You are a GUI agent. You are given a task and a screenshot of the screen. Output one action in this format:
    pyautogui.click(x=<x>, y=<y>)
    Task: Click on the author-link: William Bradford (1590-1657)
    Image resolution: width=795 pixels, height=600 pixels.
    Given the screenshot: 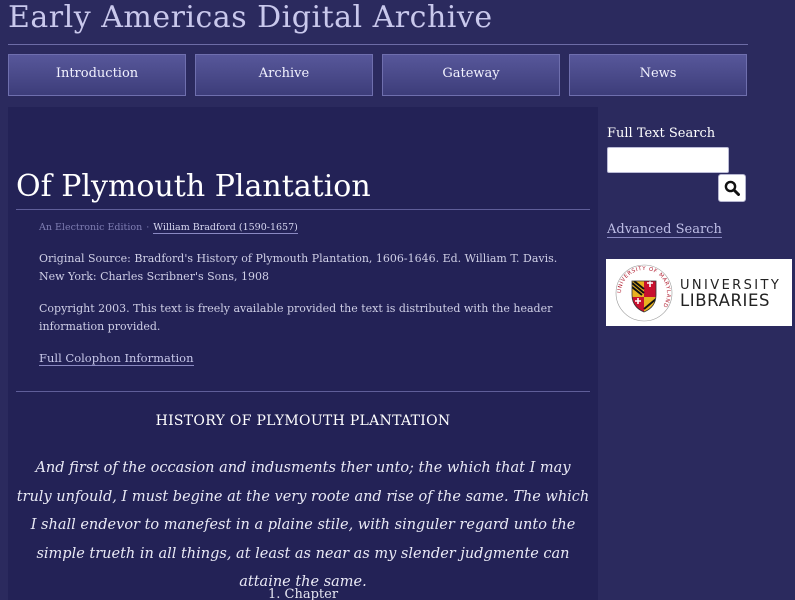 What is the action you would take?
    pyautogui.click(x=225, y=228)
    